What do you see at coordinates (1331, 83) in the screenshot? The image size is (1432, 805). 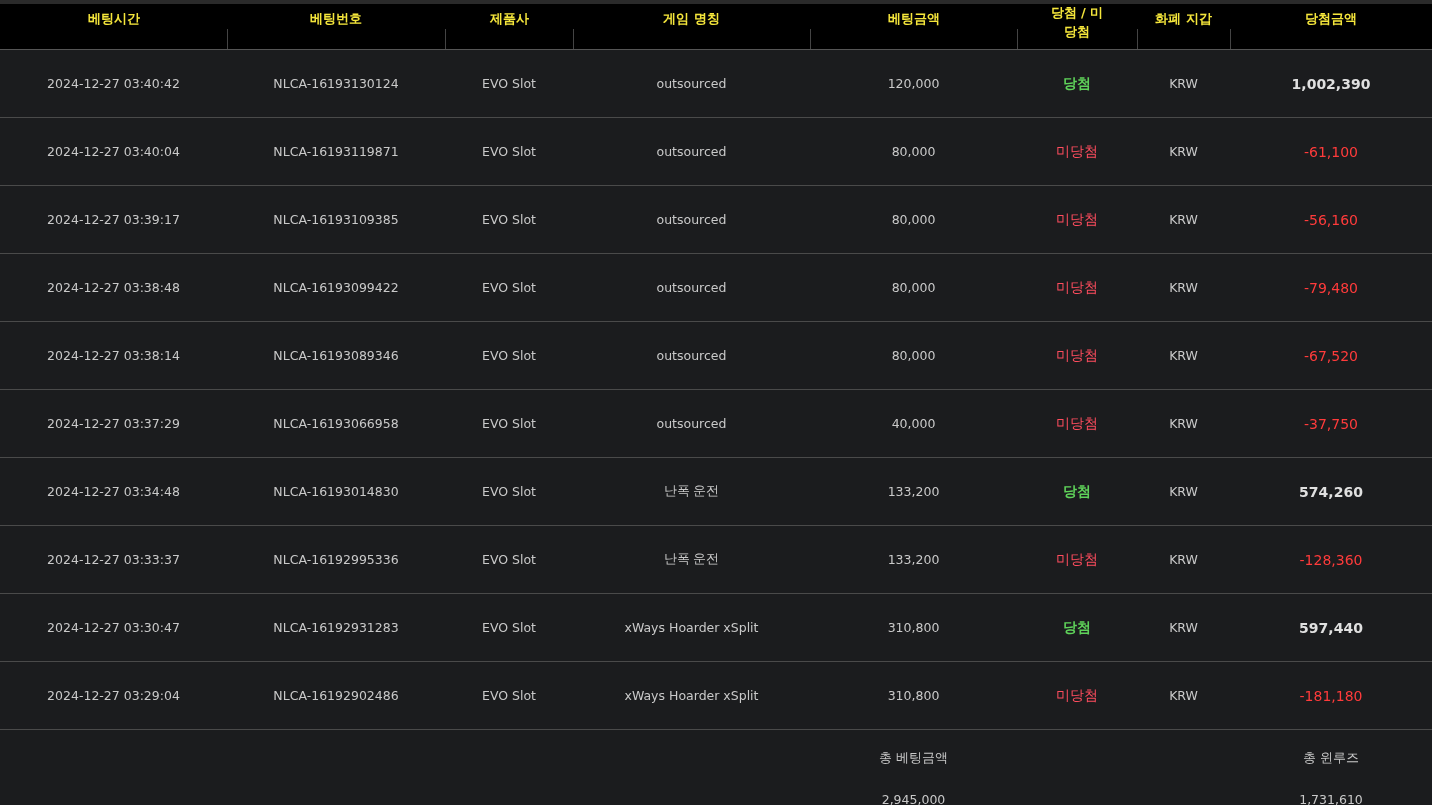 I see `payout-amount: 1,002,390` at bounding box center [1331, 83].